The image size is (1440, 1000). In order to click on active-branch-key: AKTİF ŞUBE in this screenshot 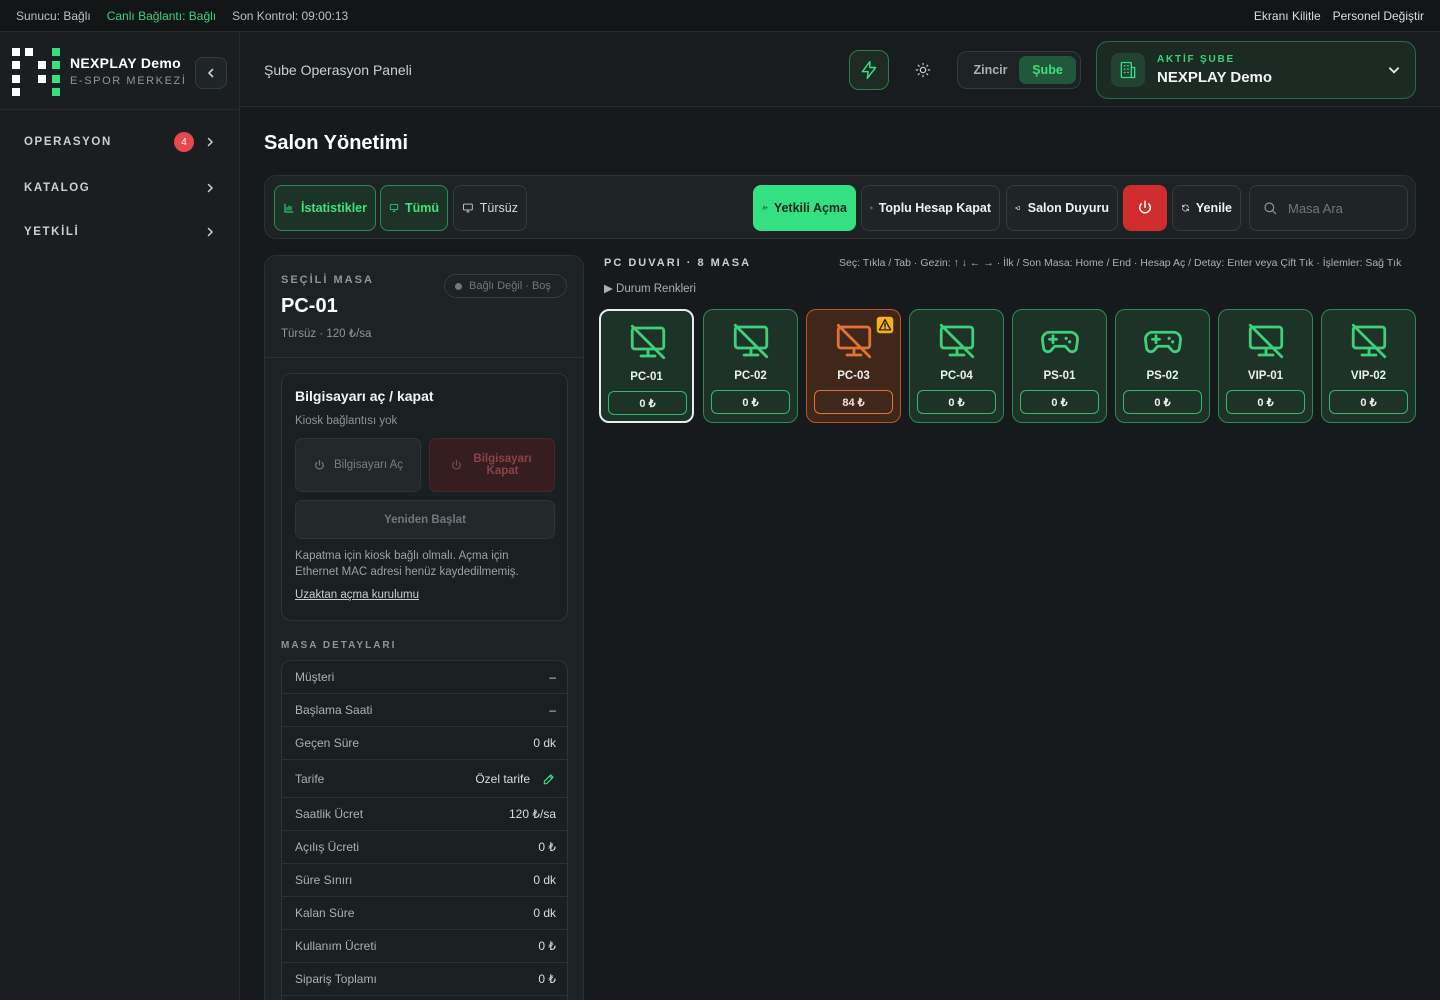, I will do `click(1196, 59)`.